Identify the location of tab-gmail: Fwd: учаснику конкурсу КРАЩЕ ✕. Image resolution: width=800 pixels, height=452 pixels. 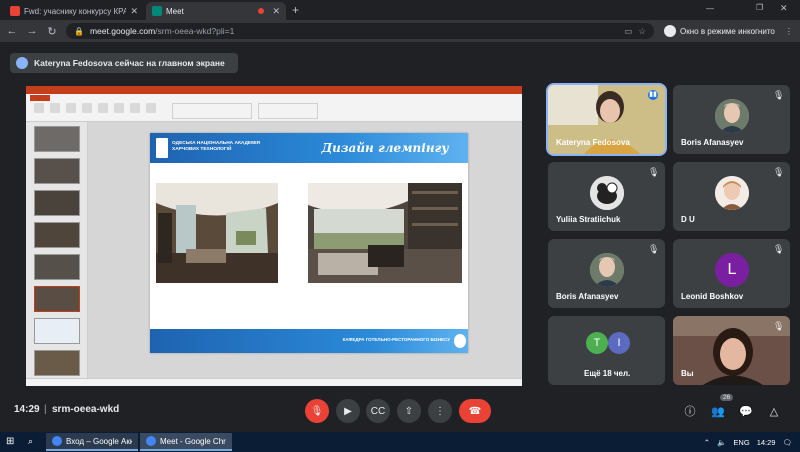
(74, 11).